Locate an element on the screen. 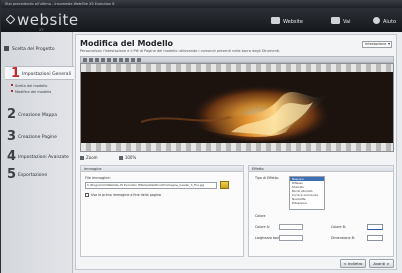  sidebar-item-scelta-progetto: Scelta del Progetto is located at coordinates (29, 49).